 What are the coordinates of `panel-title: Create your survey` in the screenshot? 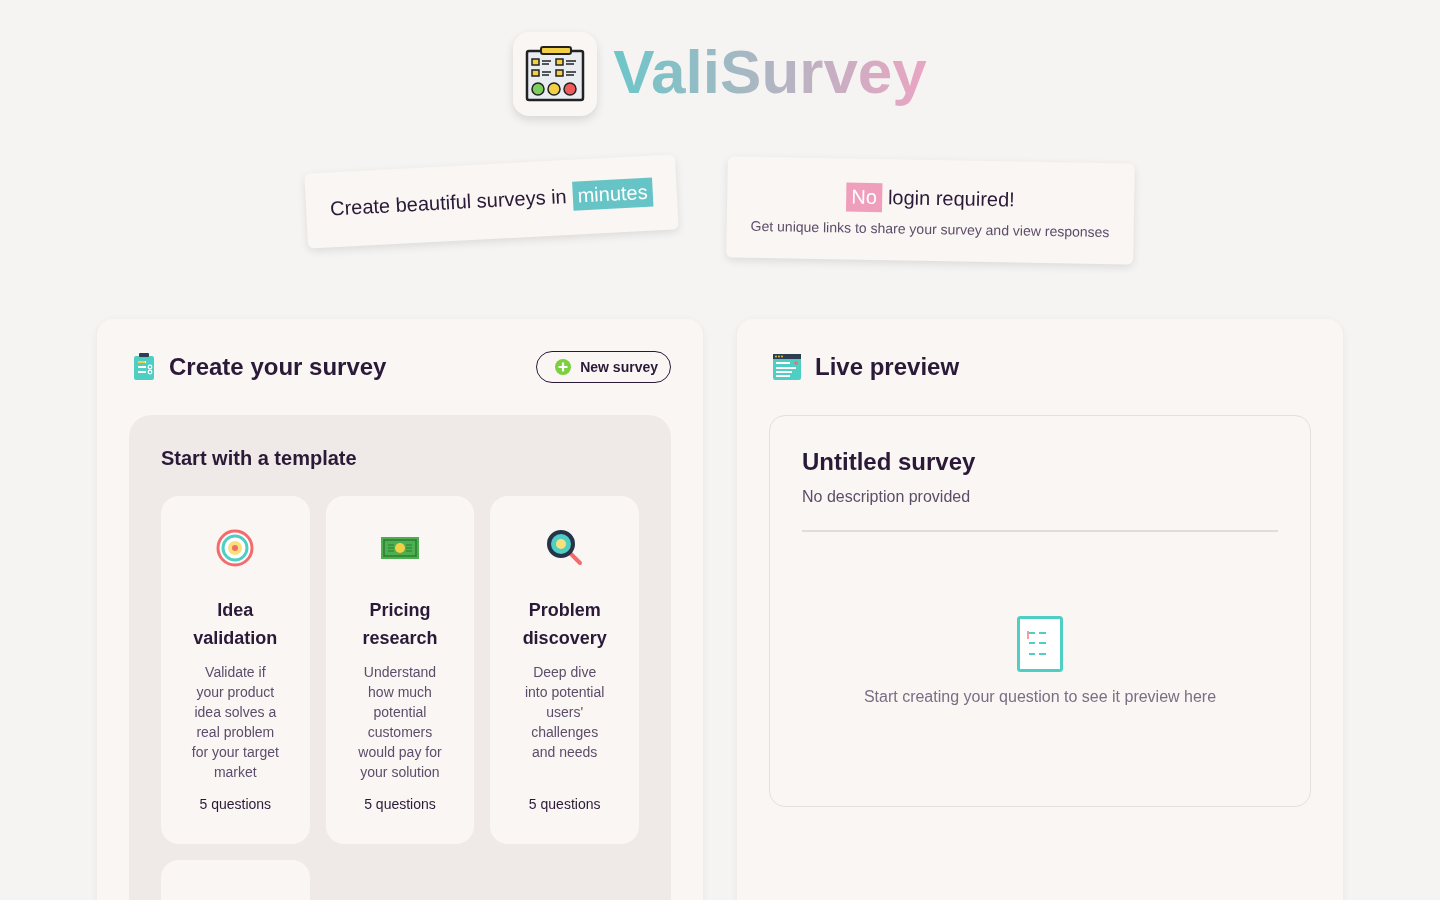 It's located at (278, 367).